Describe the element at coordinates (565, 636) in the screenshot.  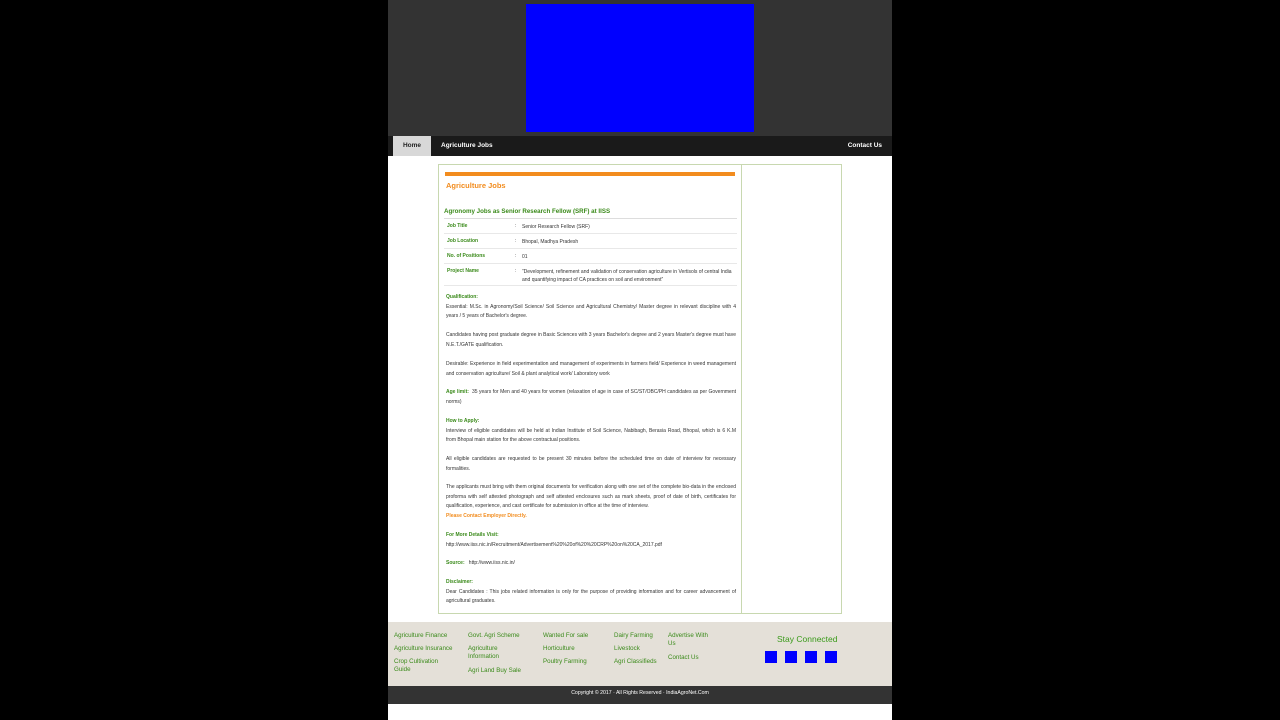
I see `footer-link: Wanted For sale` at that location.